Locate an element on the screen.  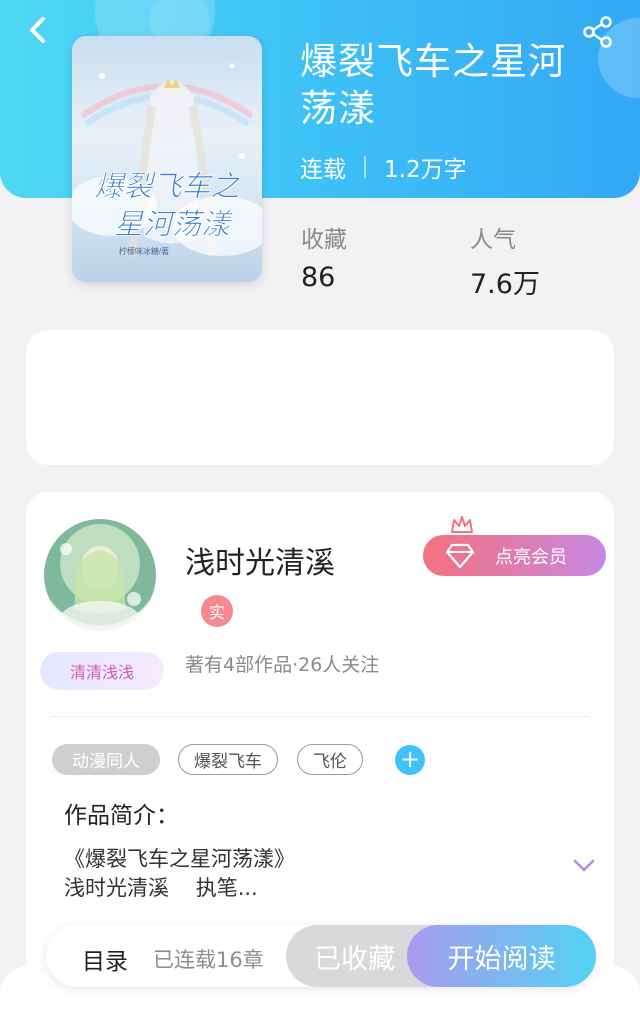
verified-badge: 实 is located at coordinates (217, 611).